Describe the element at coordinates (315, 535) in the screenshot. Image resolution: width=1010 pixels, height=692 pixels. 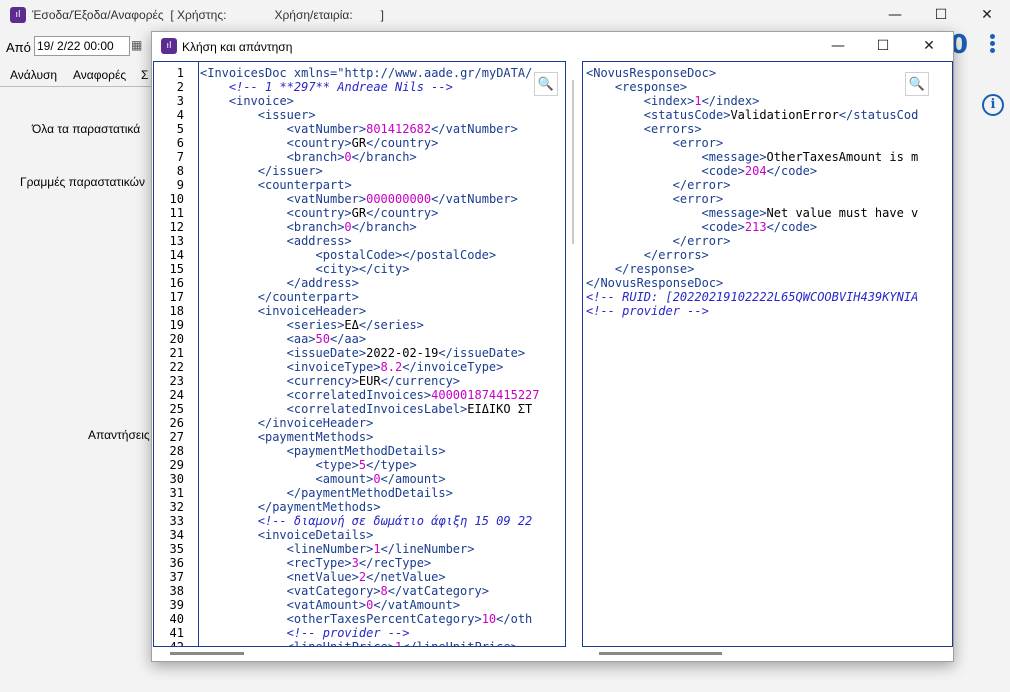
I see `request-code-line: <invoiceDetails>` at that location.